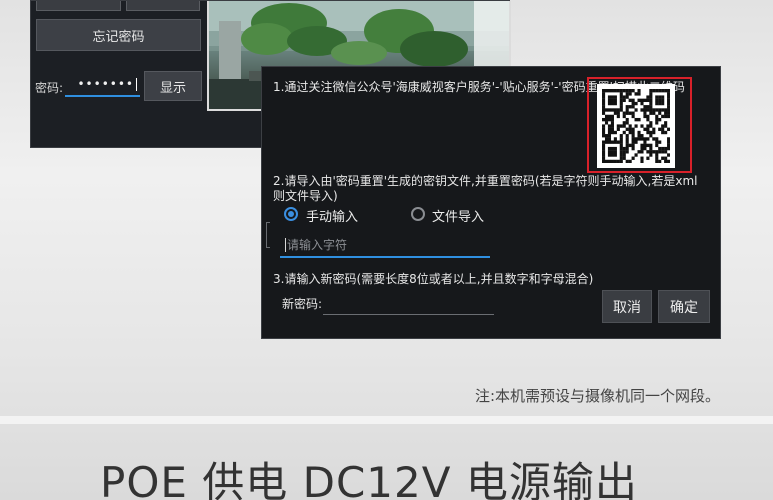 The height and width of the screenshot is (500, 773). Describe the element at coordinates (118, 35) in the screenshot. I see `forgot-password-button: 忘记密码` at that location.